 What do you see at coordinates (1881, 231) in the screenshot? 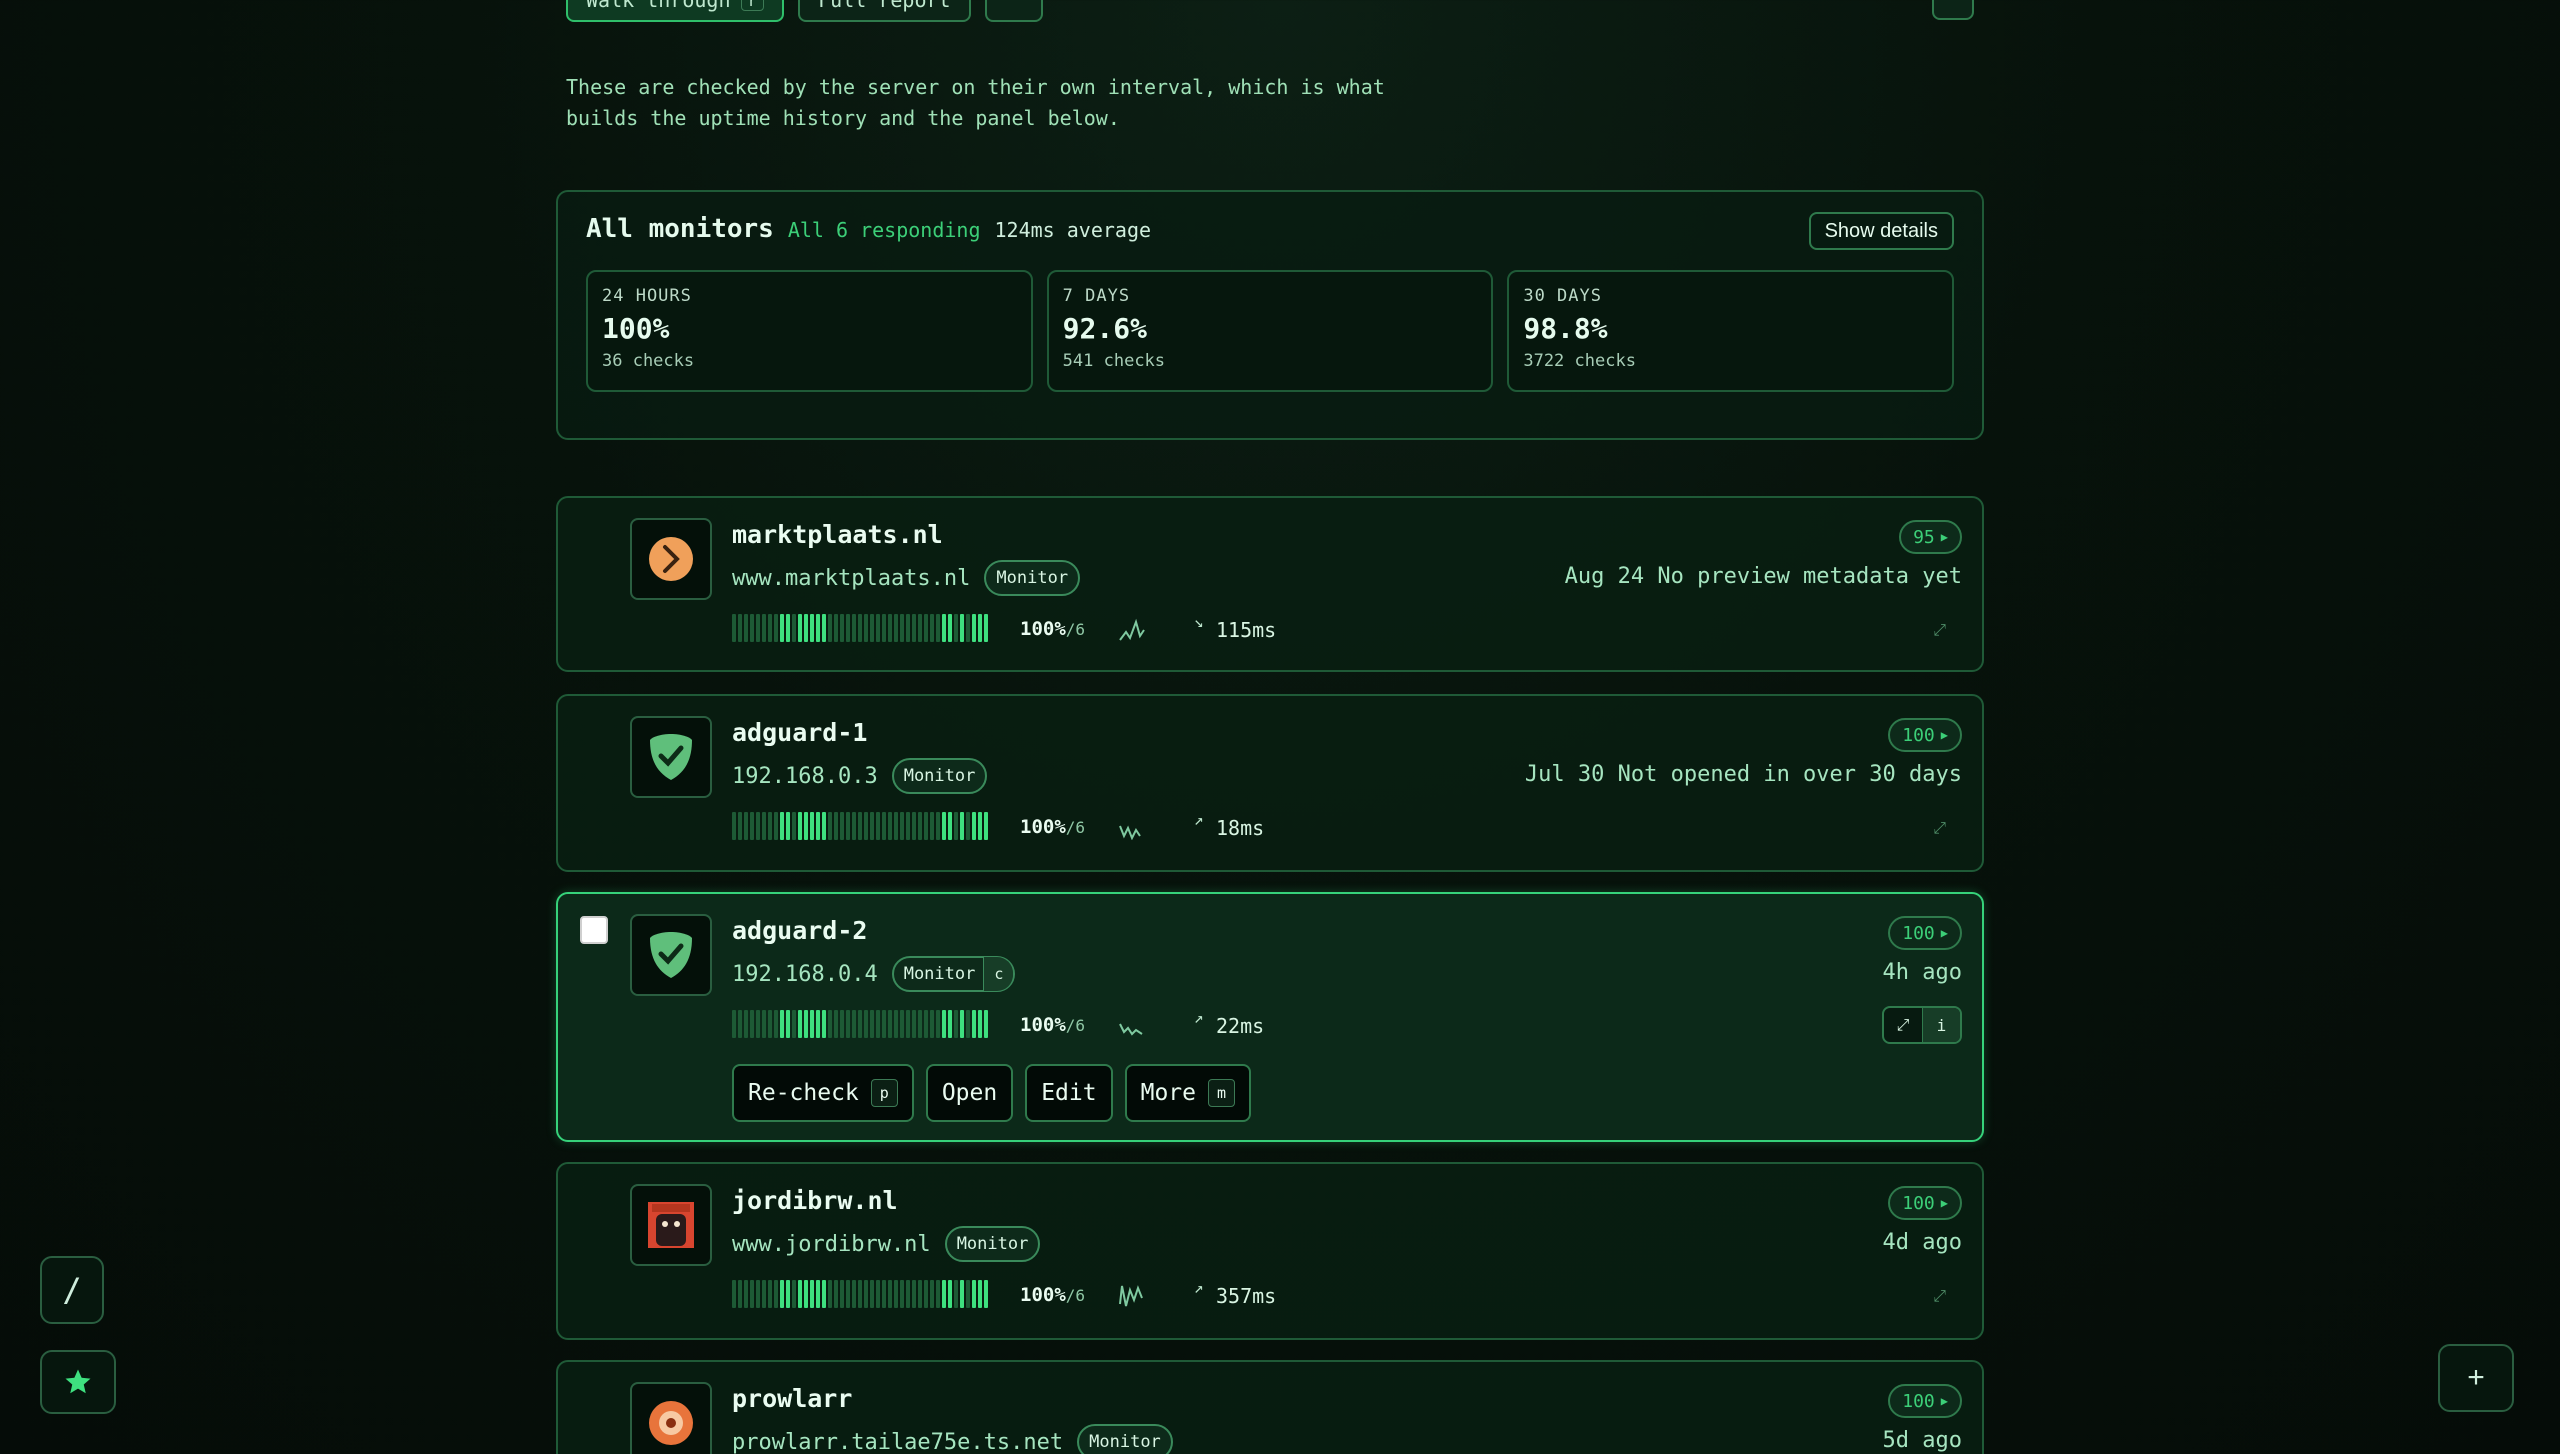
I see `show-details-button: Show details` at bounding box center [1881, 231].